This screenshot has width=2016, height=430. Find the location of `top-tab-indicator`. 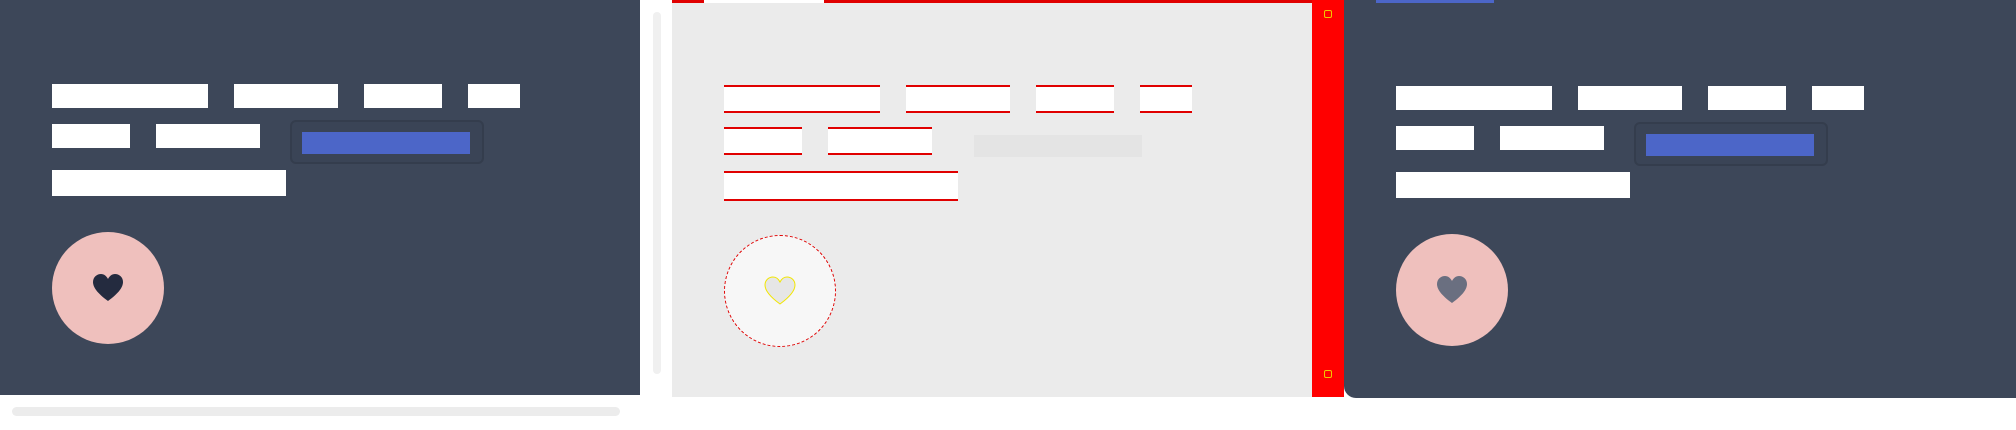

top-tab-indicator is located at coordinates (764, 1).